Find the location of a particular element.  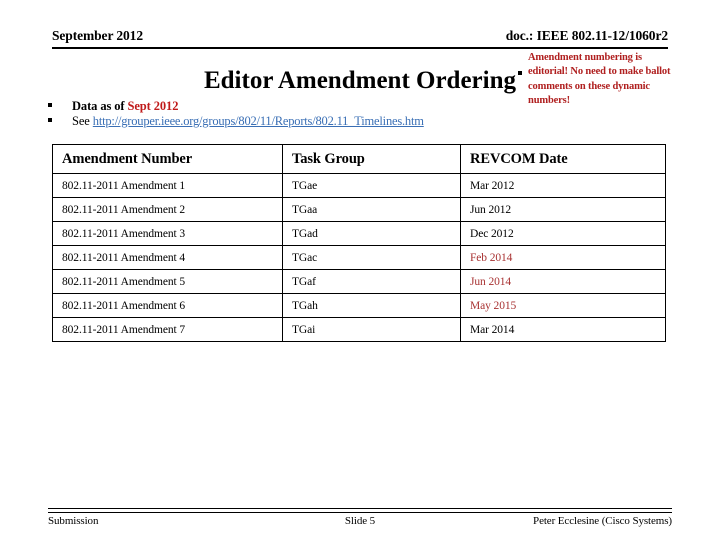

column-header-amendment-number: Amendment Number is located at coordinates (167, 159).